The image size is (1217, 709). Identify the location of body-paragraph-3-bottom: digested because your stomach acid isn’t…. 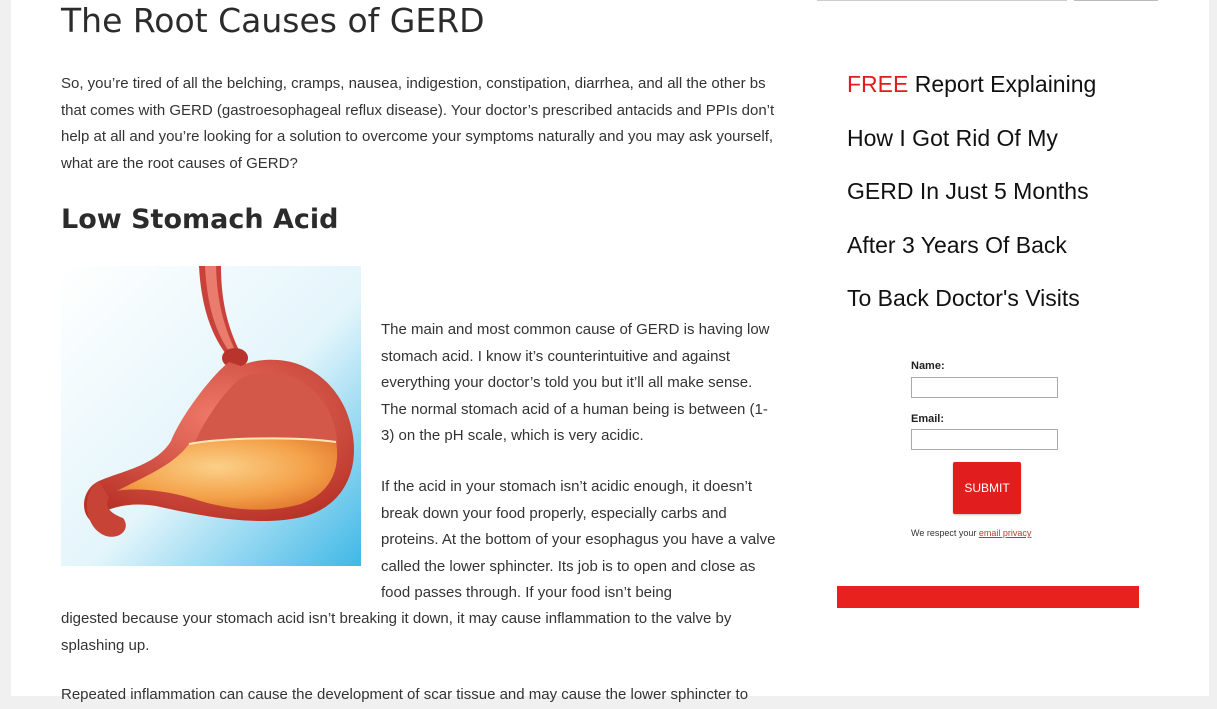
(396, 632).